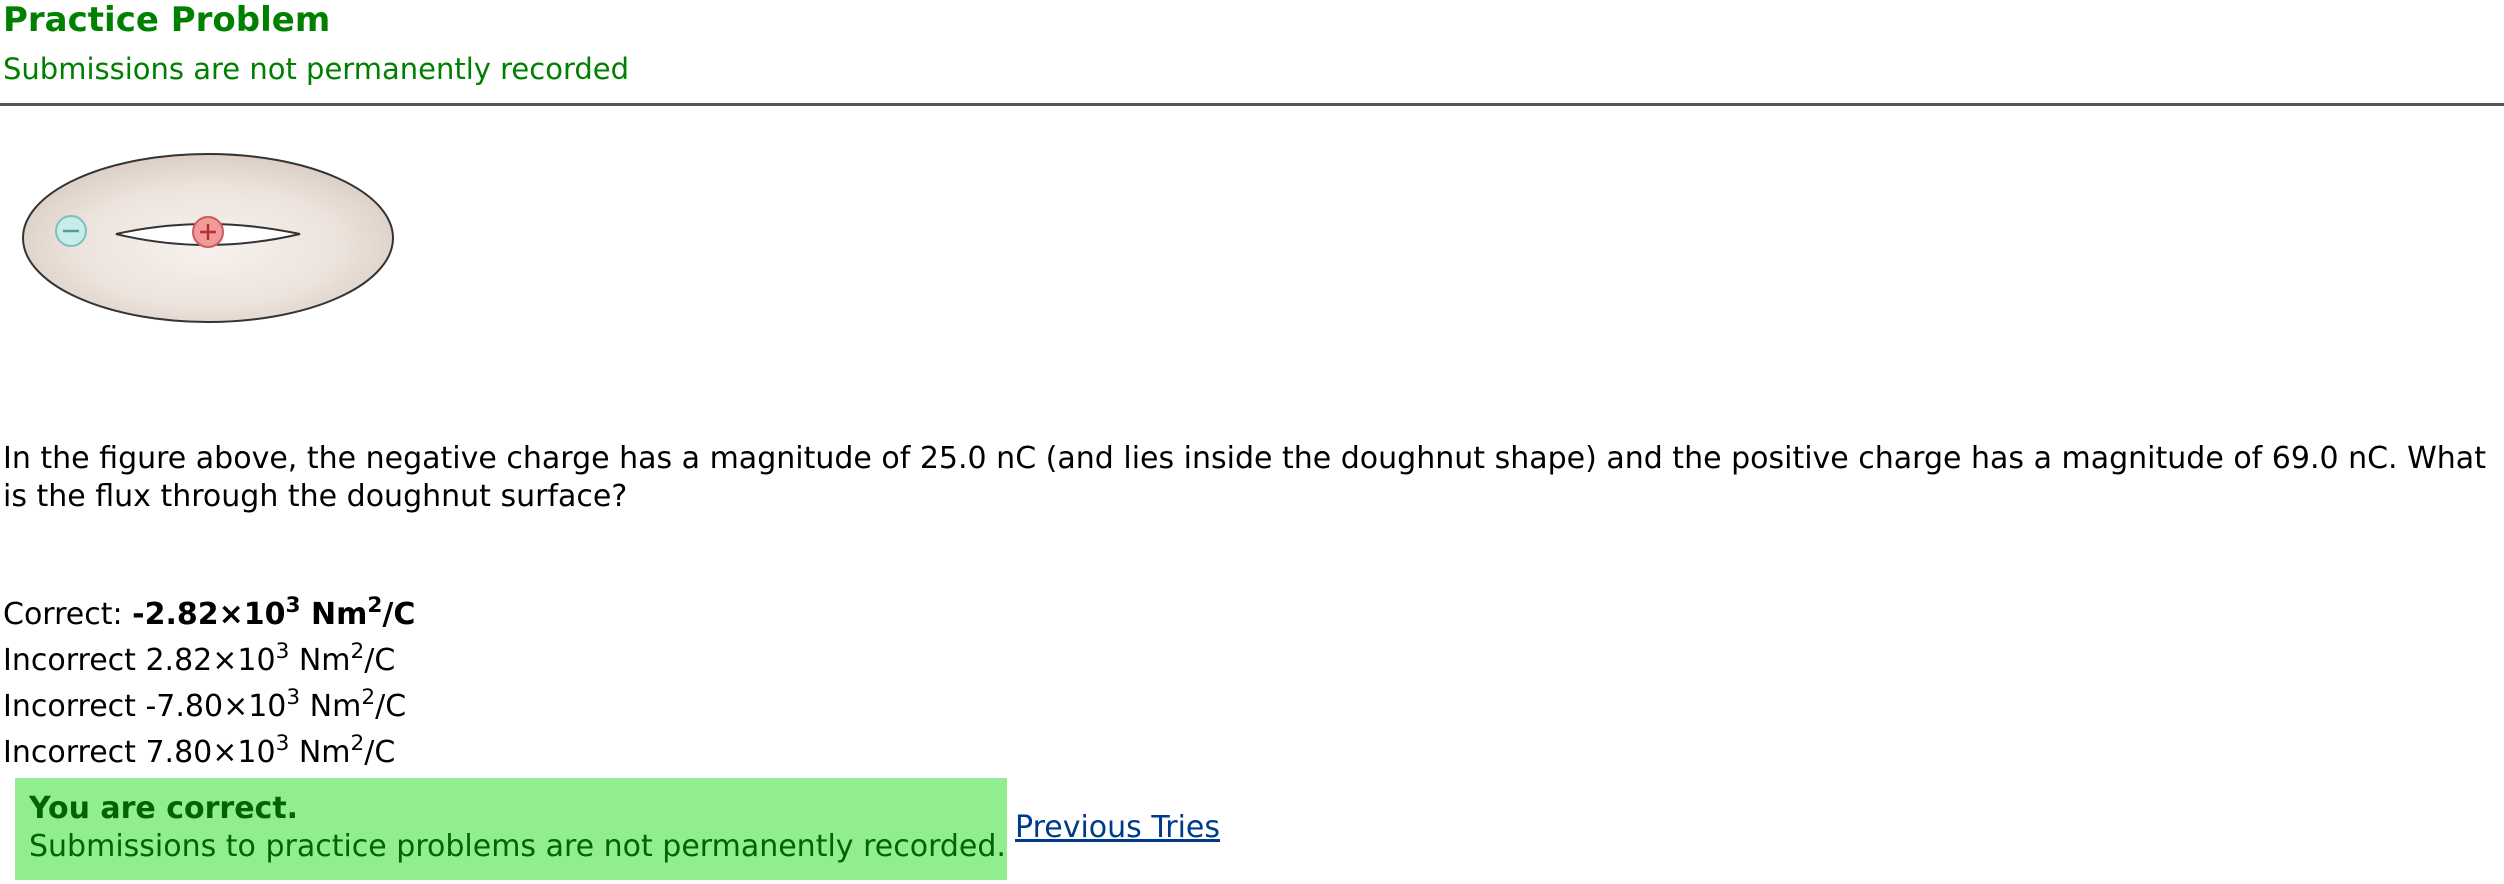 The height and width of the screenshot is (884, 2504). What do you see at coordinates (63, 614) in the screenshot?
I see `answer-status: Correct:` at bounding box center [63, 614].